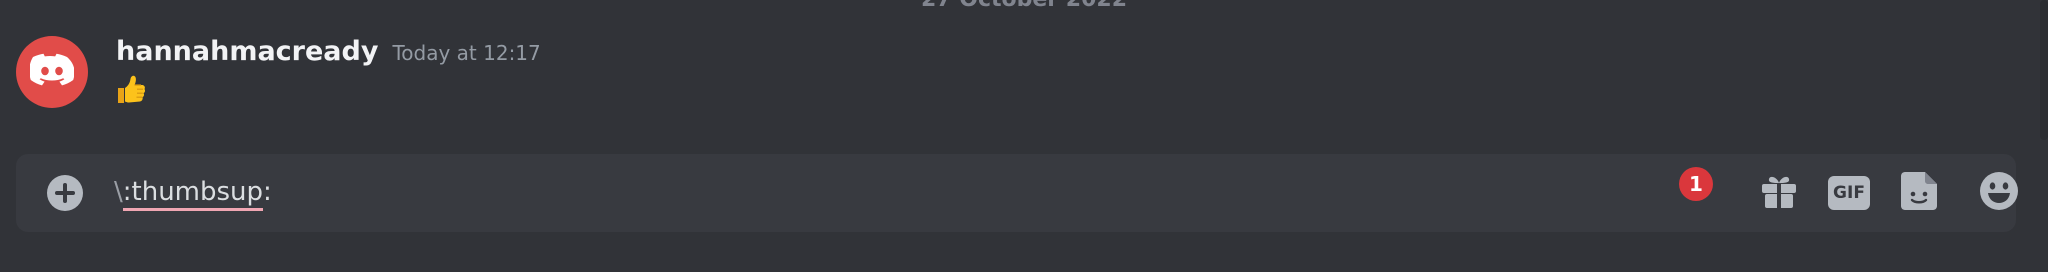 This screenshot has width=2048, height=272. What do you see at coordinates (118, 192) in the screenshot?
I see `input-escape-char: \` at bounding box center [118, 192].